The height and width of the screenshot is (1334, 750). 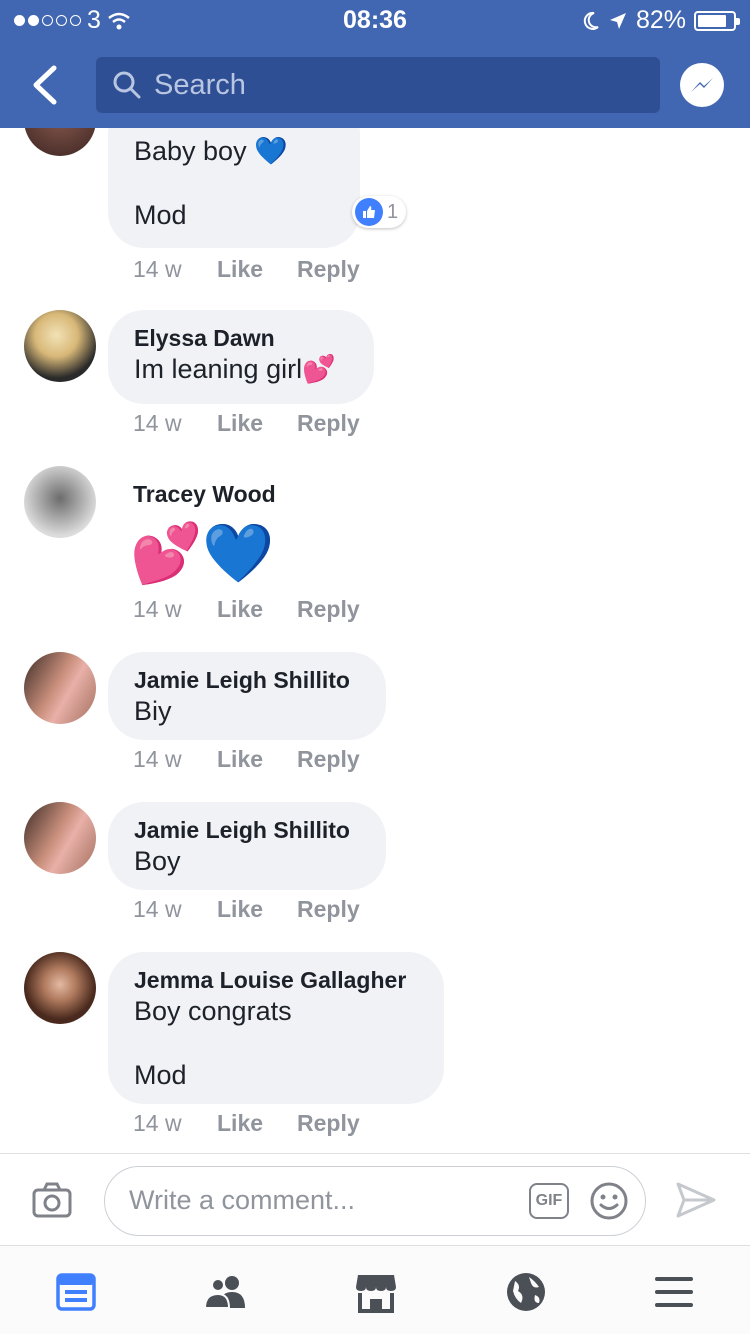 I want to click on top-bar: 3 08:36 82%, so click(x=375, y=64).